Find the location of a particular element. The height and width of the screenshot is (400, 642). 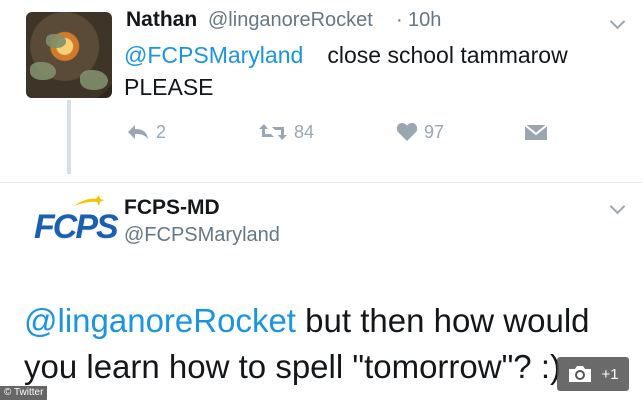

tweet1-author-name: Nathan is located at coordinates (161, 20).